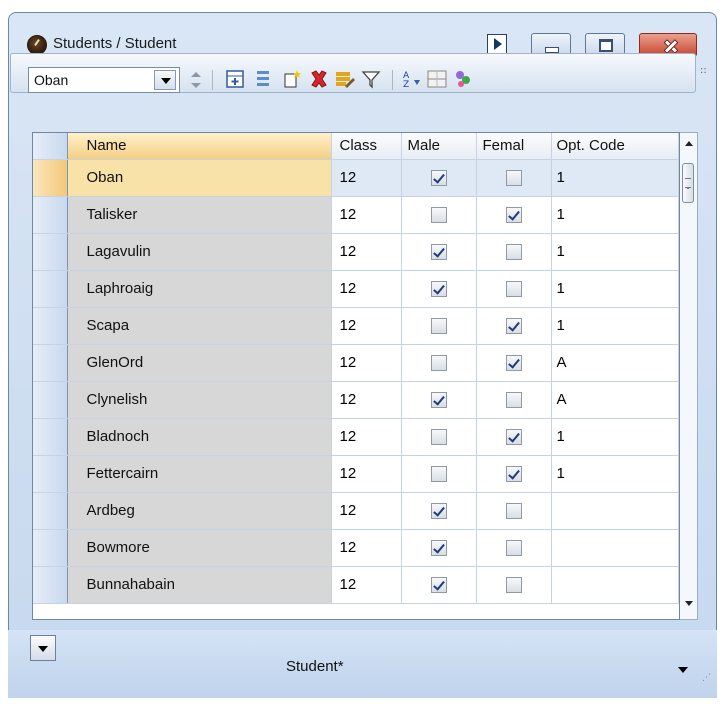 This screenshot has height=704, width=725. Describe the element at coordinates (199, 146) in the screenshot. I see `column-header-name: Name` at that location.